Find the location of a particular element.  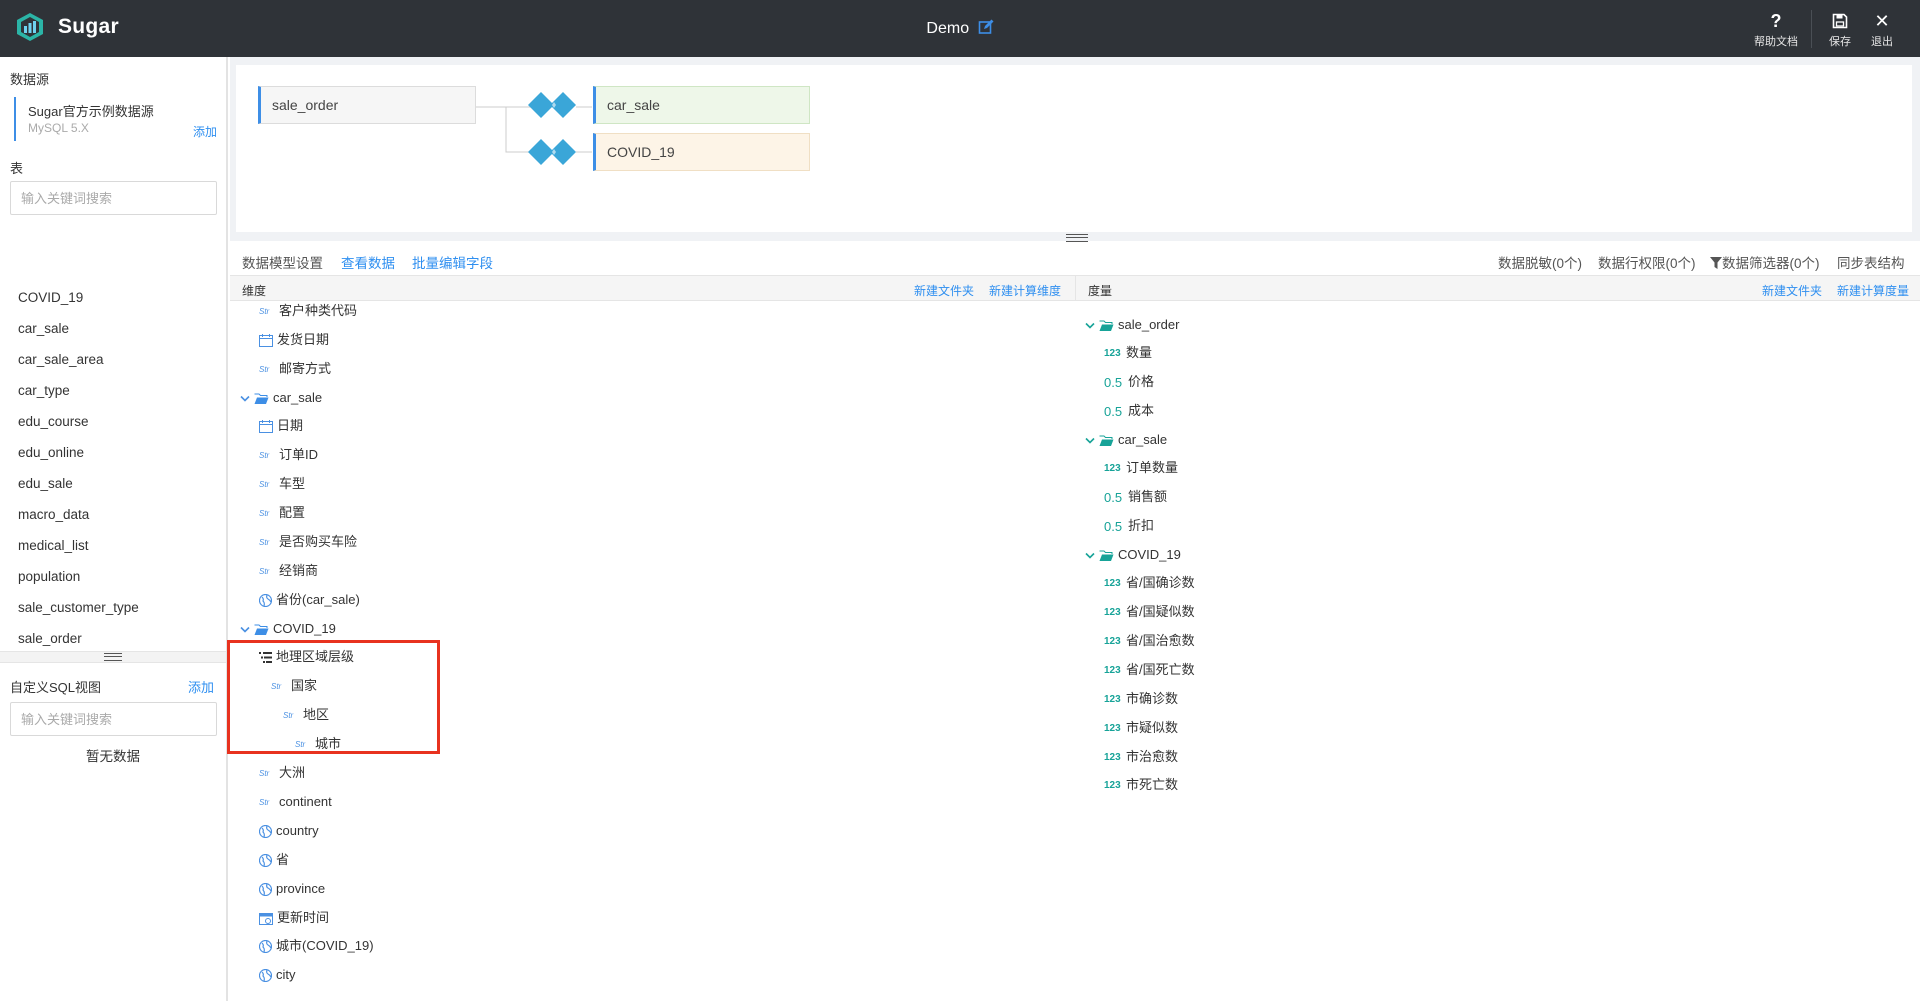

sync-schema-link: 同步表结构 is located at coordinates (1871, 262).